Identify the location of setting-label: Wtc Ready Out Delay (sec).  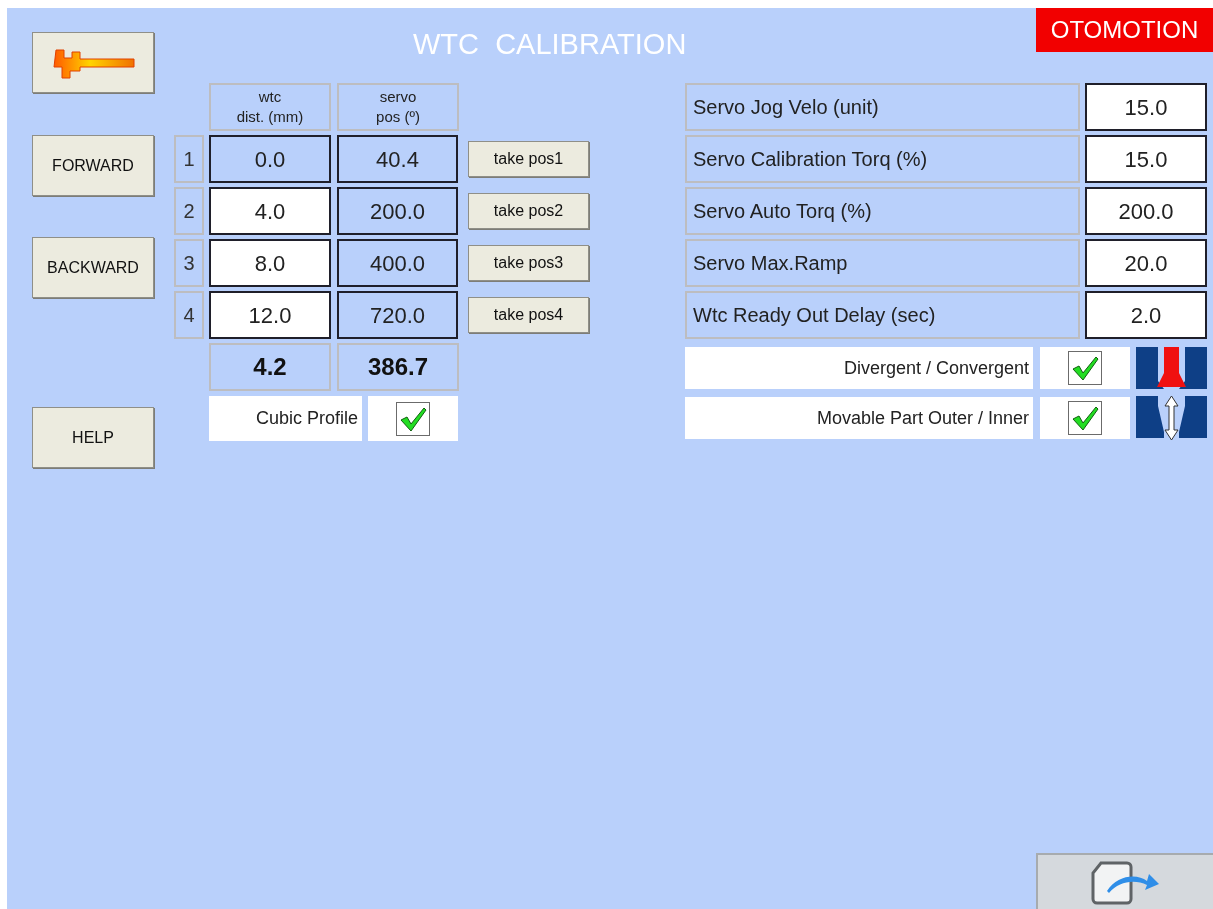
(882, 315).